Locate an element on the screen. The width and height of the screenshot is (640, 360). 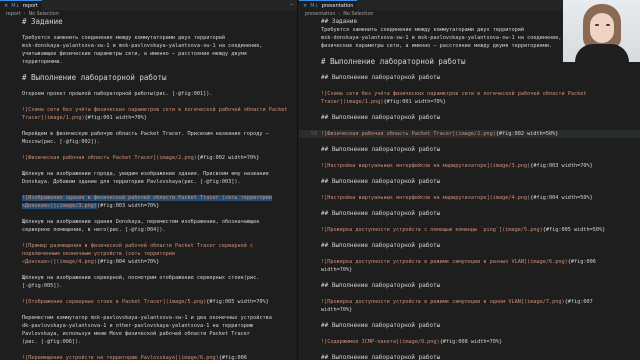
code-line: [-@fig:005]). is located at coordinates (148, 286).